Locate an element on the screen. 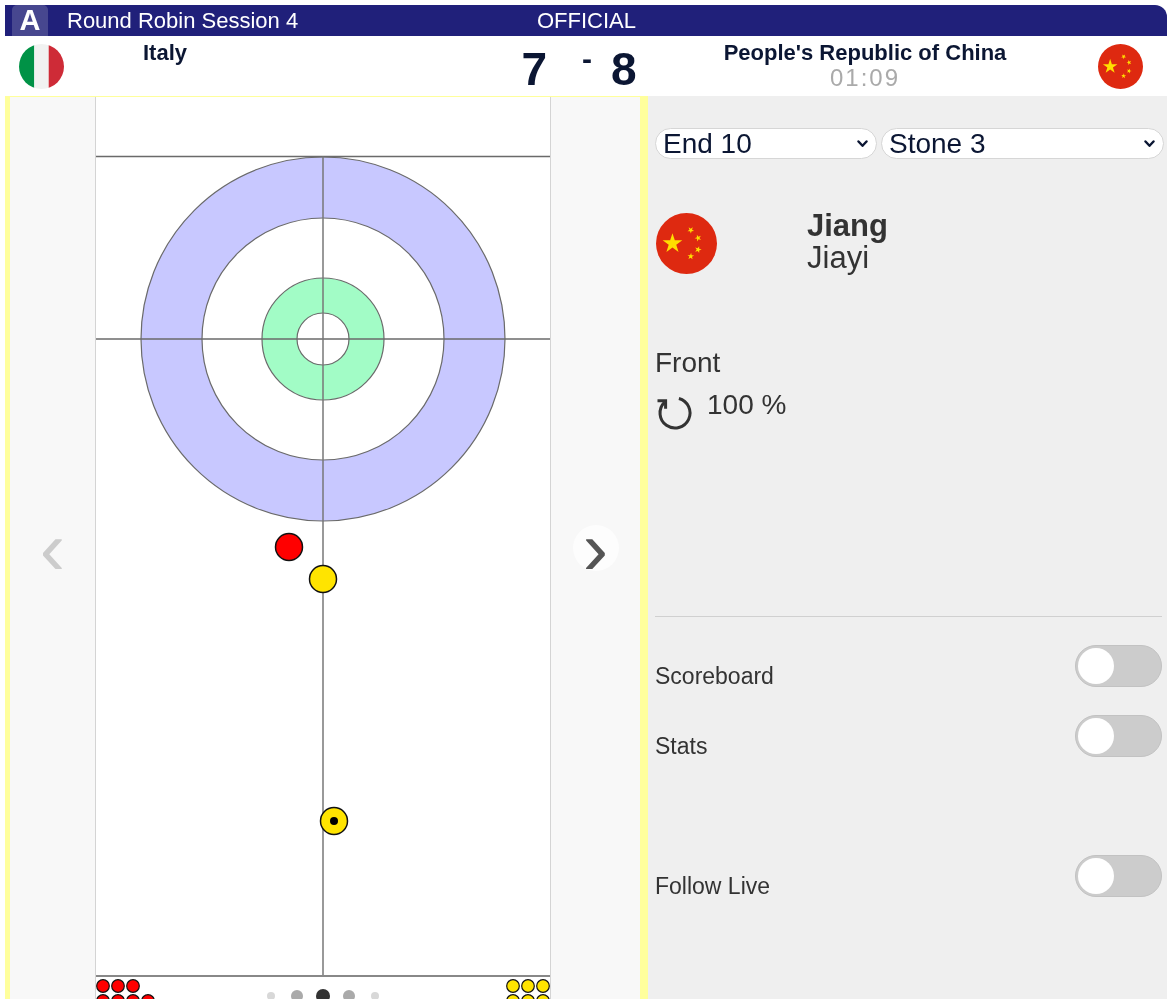 The image size is (1167, 999). player-surname: Jiang is located at coordinates (847, 226).